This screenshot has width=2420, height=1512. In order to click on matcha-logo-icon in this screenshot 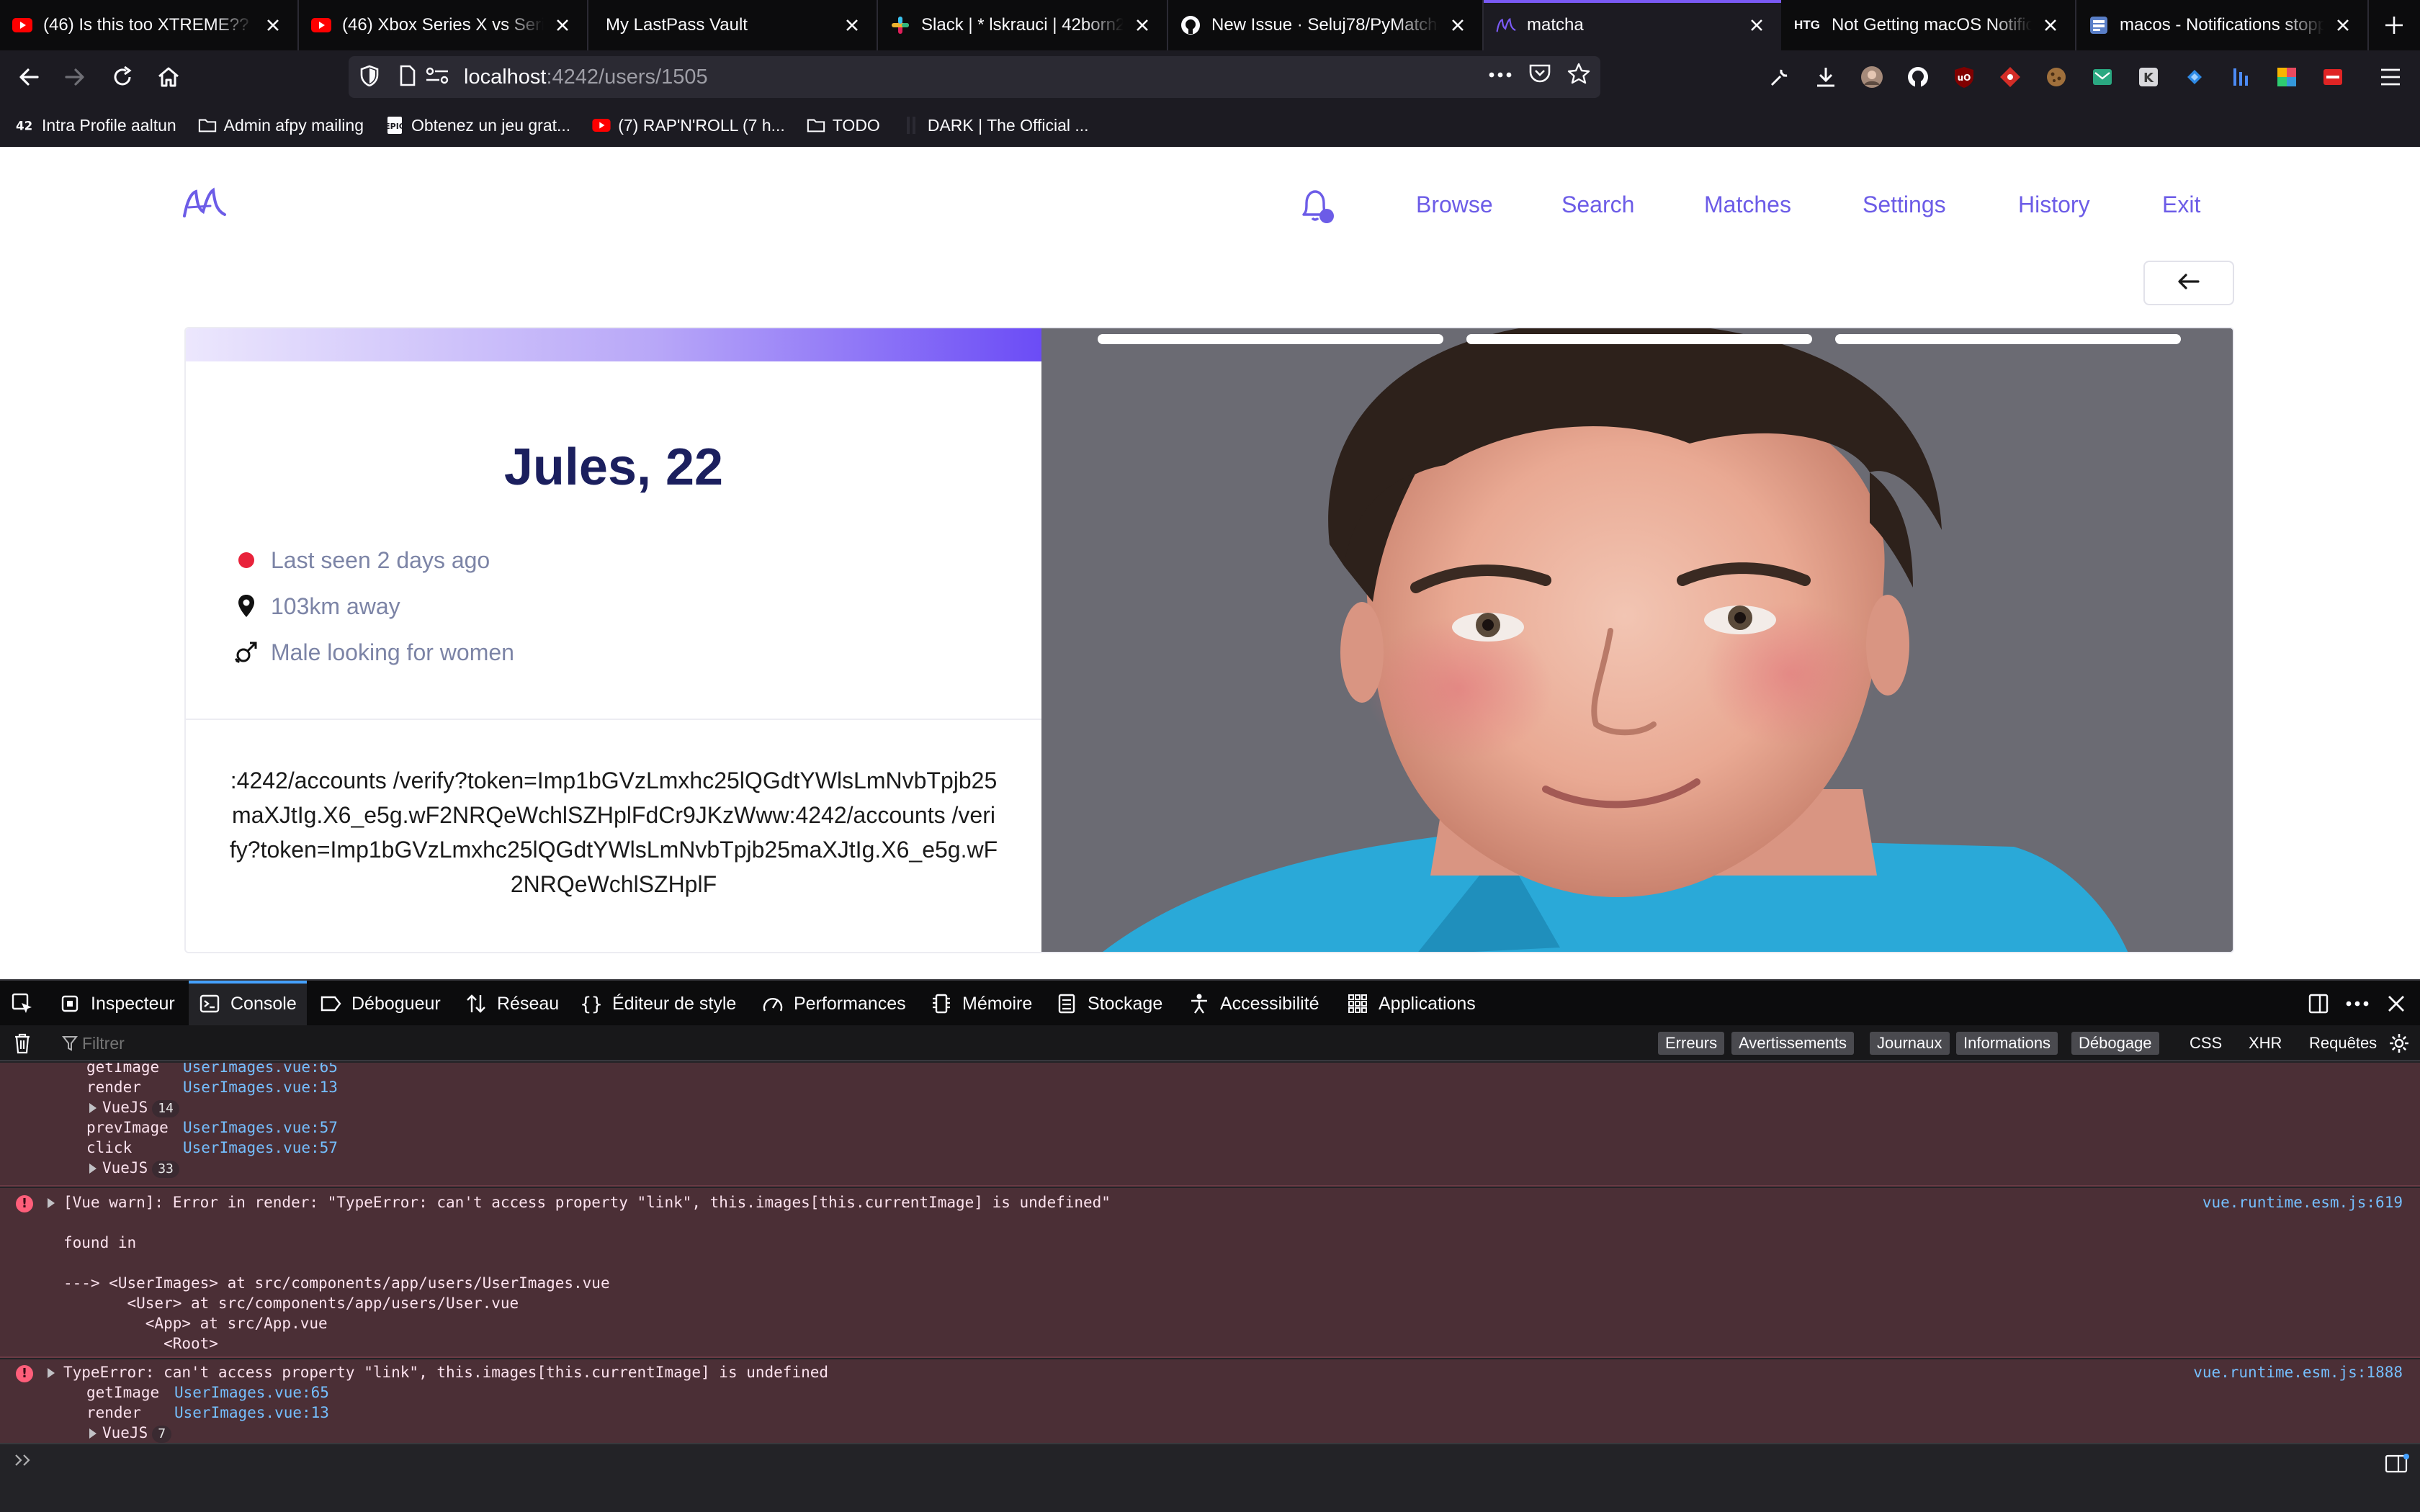, I will do `click(205, 202)`.